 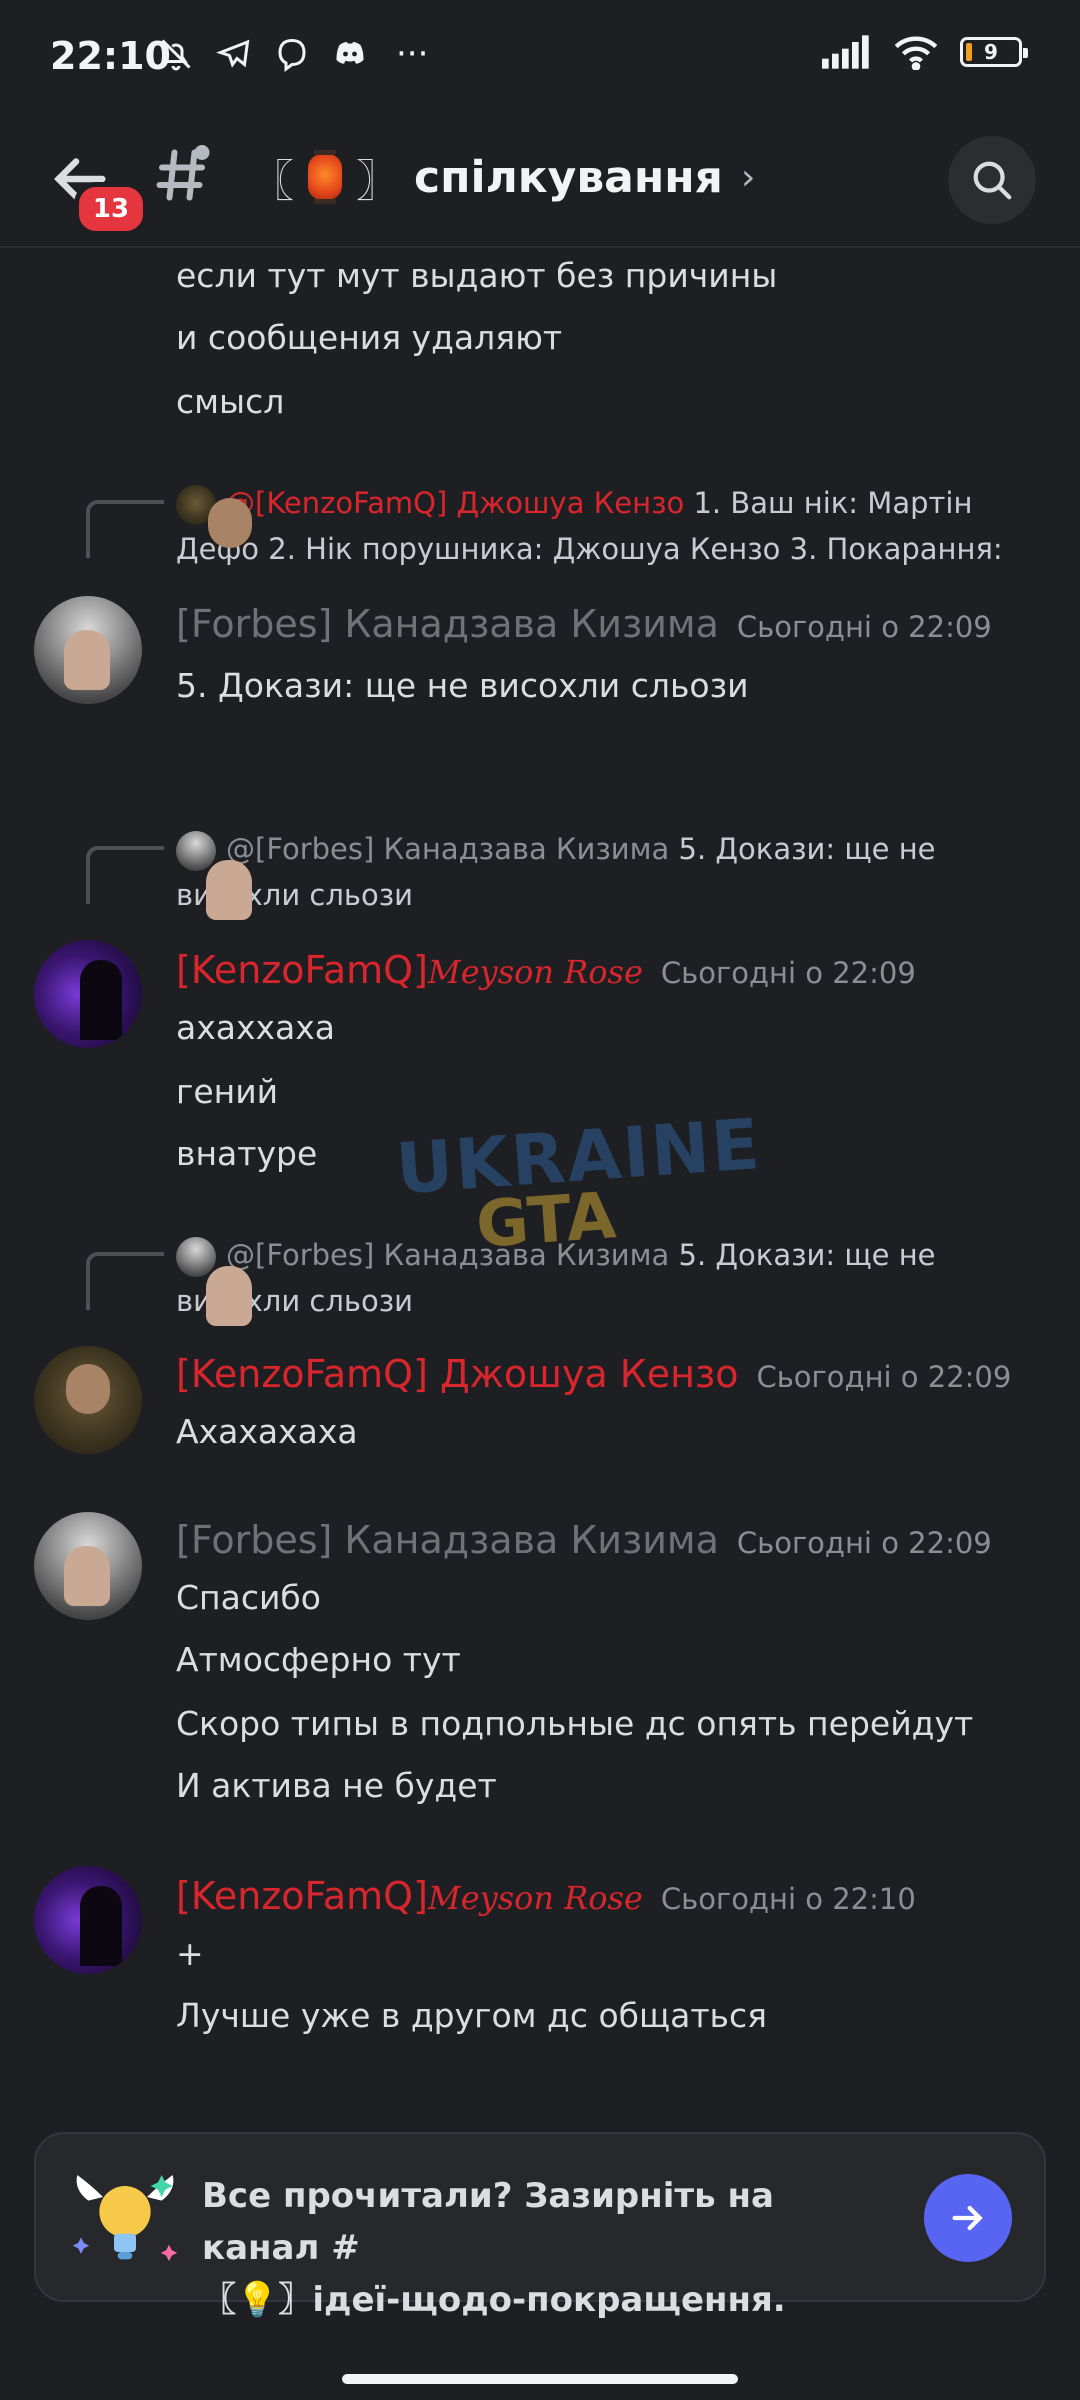 I want to click on message-author: [KenzoFamQ]Meyson Rose Сьогодні о 22:10, so click(x=546, y=1896).